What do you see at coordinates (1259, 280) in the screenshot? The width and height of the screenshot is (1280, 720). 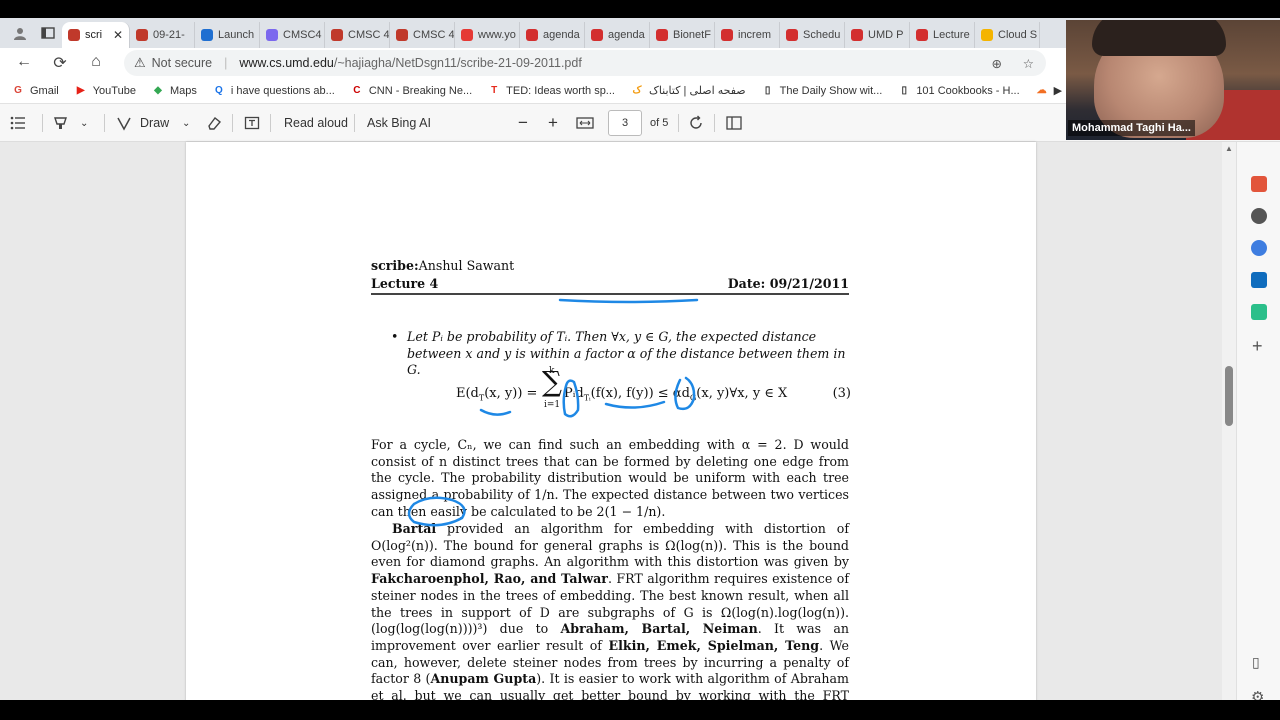 I see `outlook-icon` at bounding box center [1259, 280].